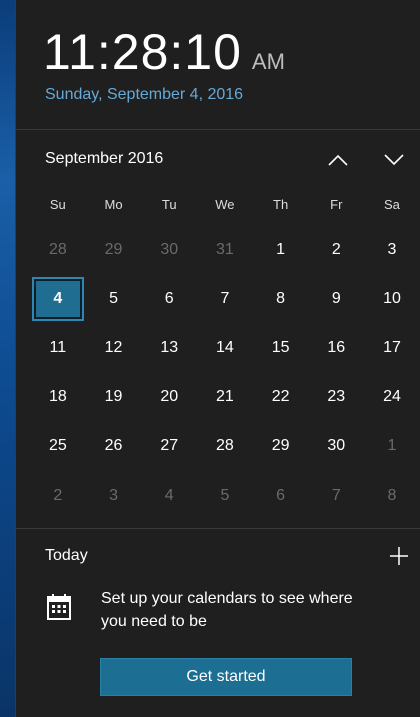 The width and height of the screenshot is (420, 717). I want to click on calendar-day: 26, so click(114, 446).